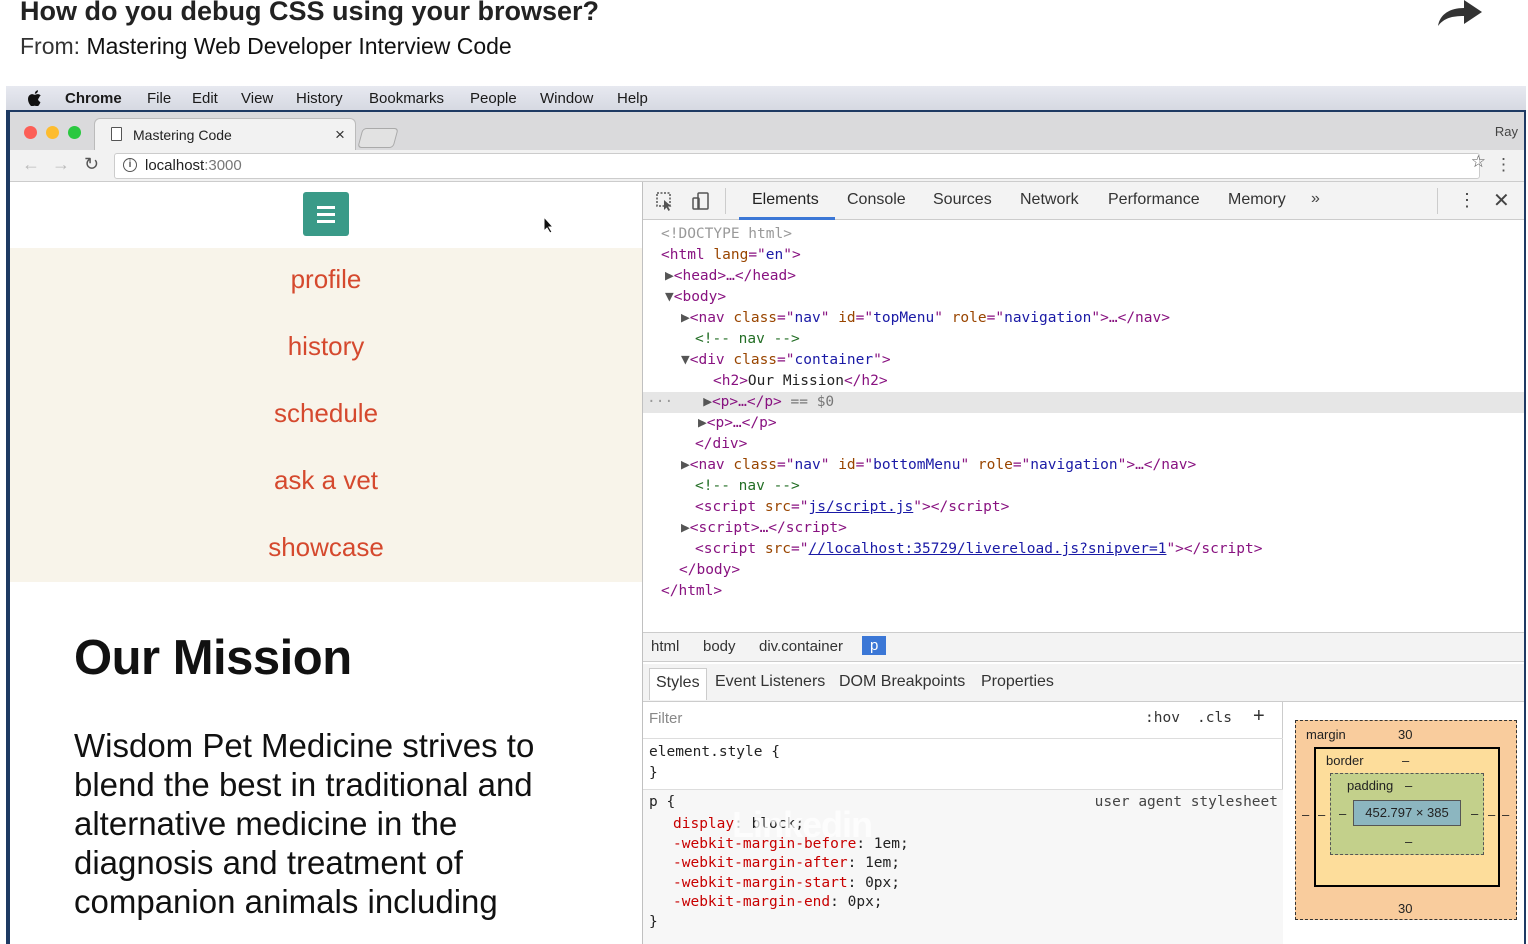  I want to click on info-icon: i, so click(130, 165).